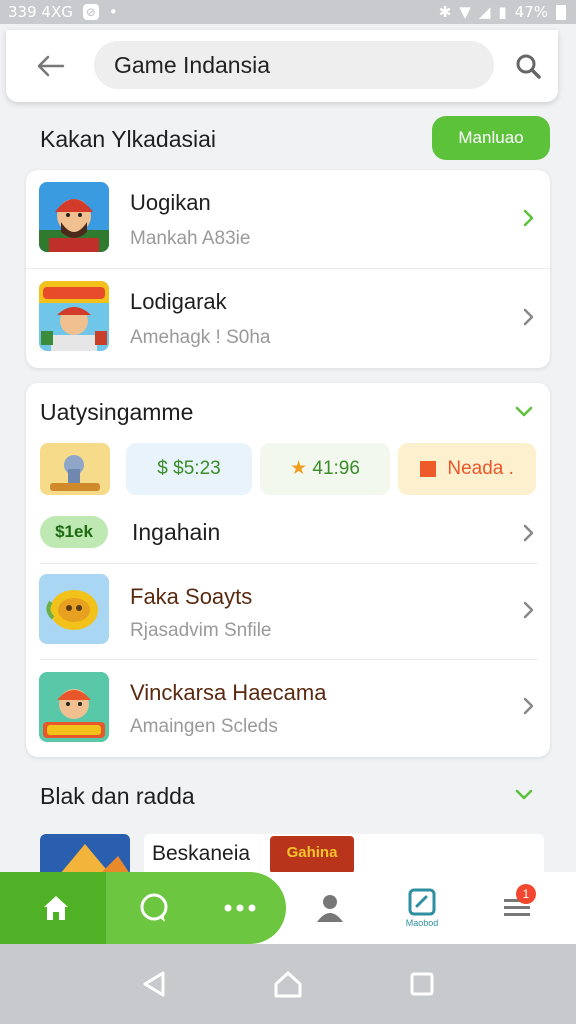  I want to click on nav-chat, so click(154, 908).